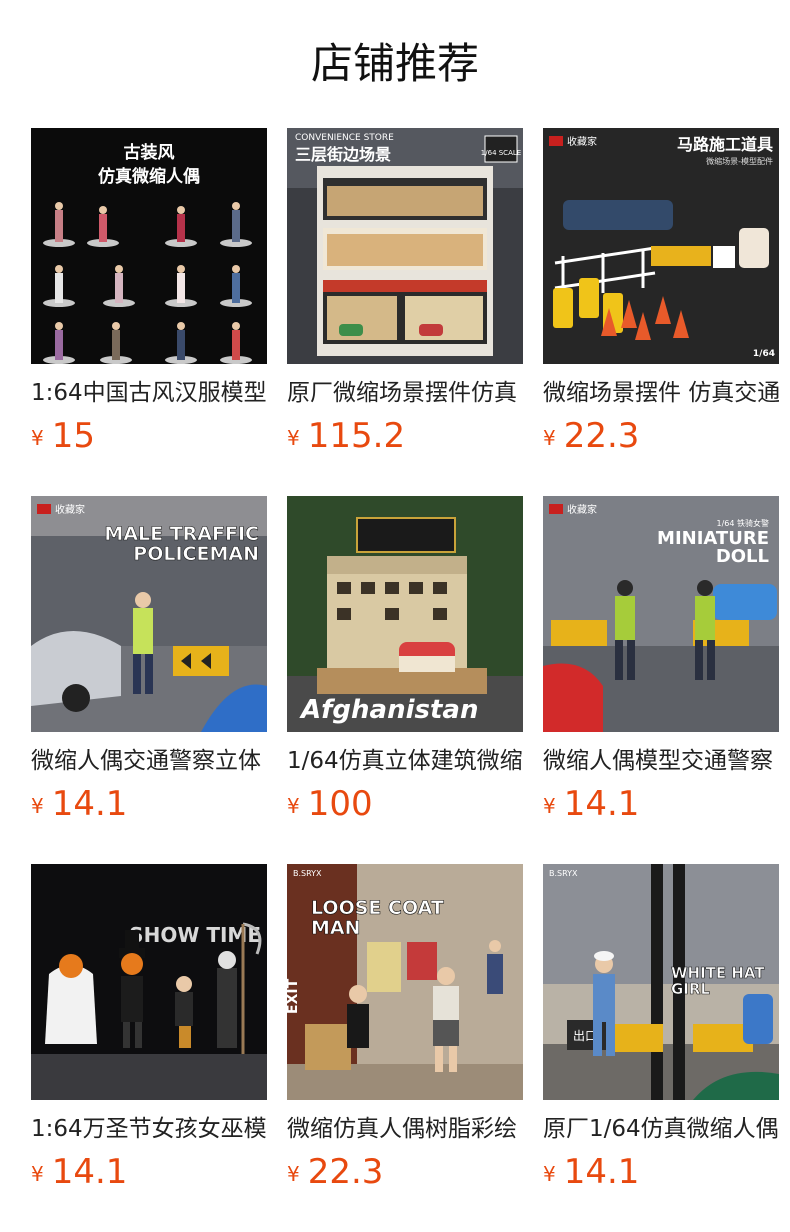 The image size is (790, 1232). Describe the element at coordinates (73, 436) in the screenshot. I see `price-value: 15` at that location.